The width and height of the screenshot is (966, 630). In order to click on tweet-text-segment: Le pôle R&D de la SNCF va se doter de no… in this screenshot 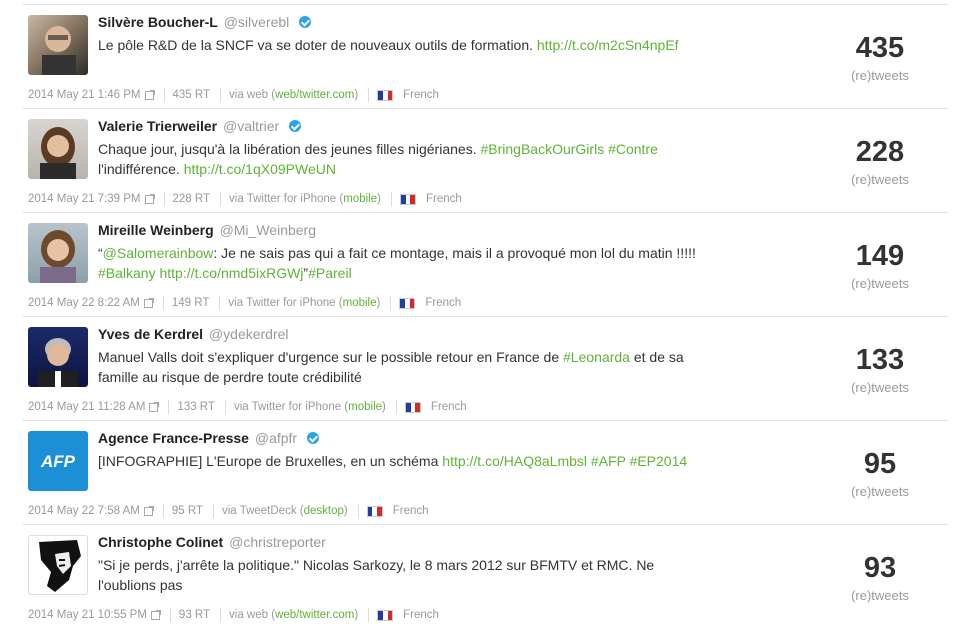, I will do `click(317, 45)`.